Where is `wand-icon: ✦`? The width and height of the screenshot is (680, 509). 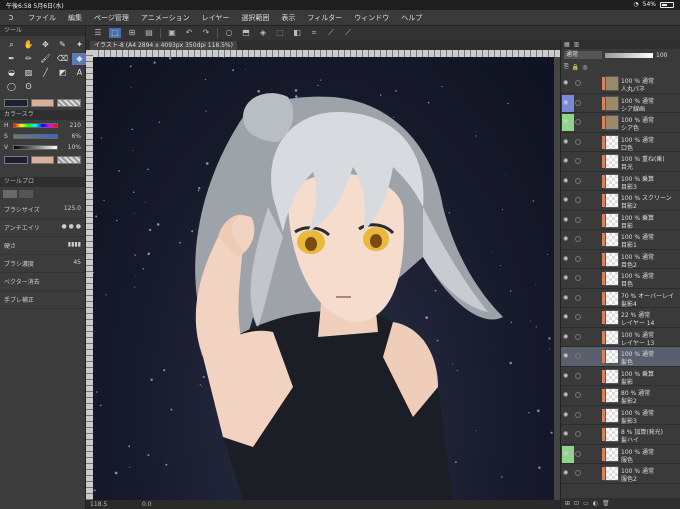
wand-icon: ✦ is located at coordinates (79, 45).